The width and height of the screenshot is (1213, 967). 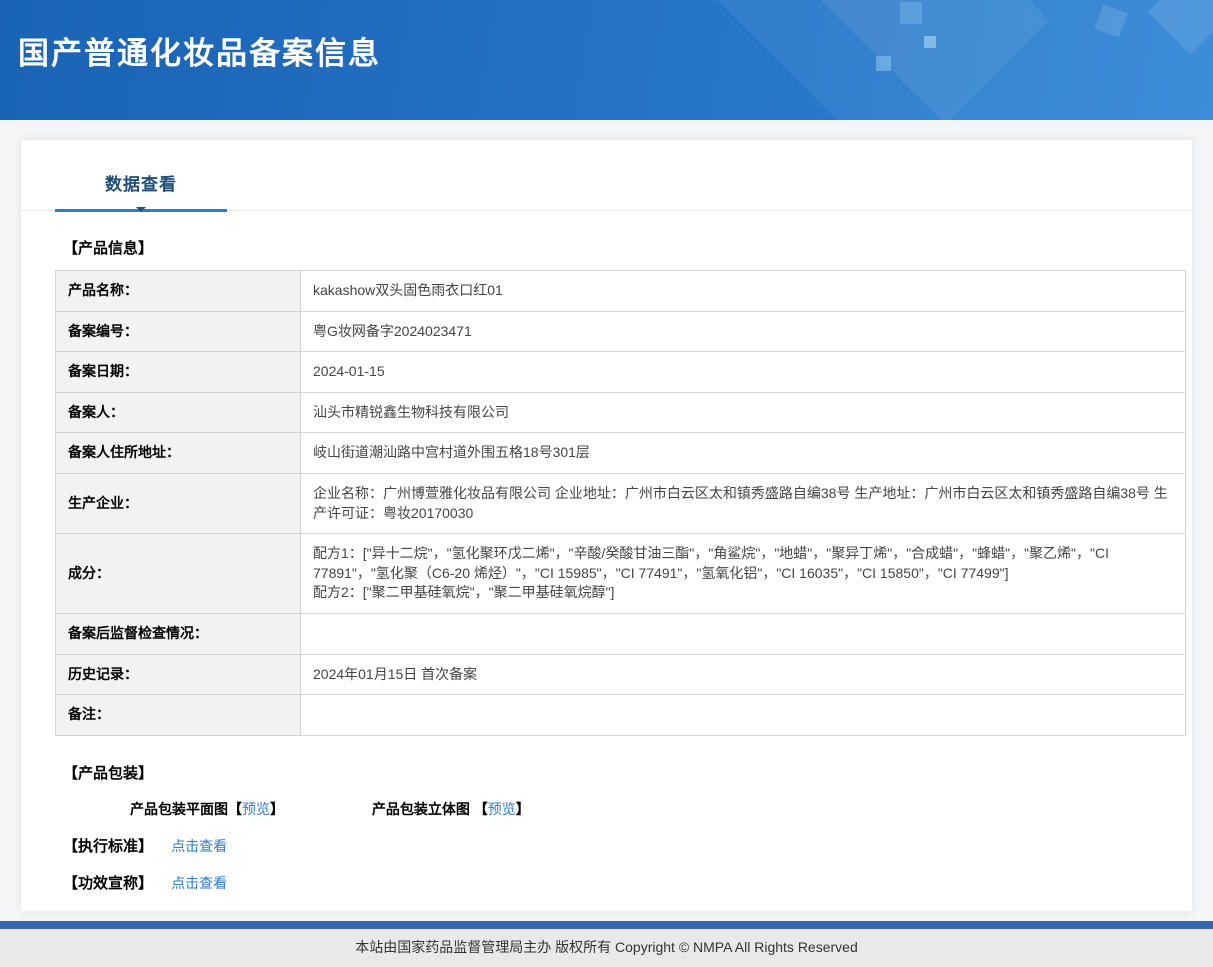 What do you see at coordinates (108, 773) in the screenshot?
I see `section-title-packaging: 【产品包装】` at bounding box center [108, 773].